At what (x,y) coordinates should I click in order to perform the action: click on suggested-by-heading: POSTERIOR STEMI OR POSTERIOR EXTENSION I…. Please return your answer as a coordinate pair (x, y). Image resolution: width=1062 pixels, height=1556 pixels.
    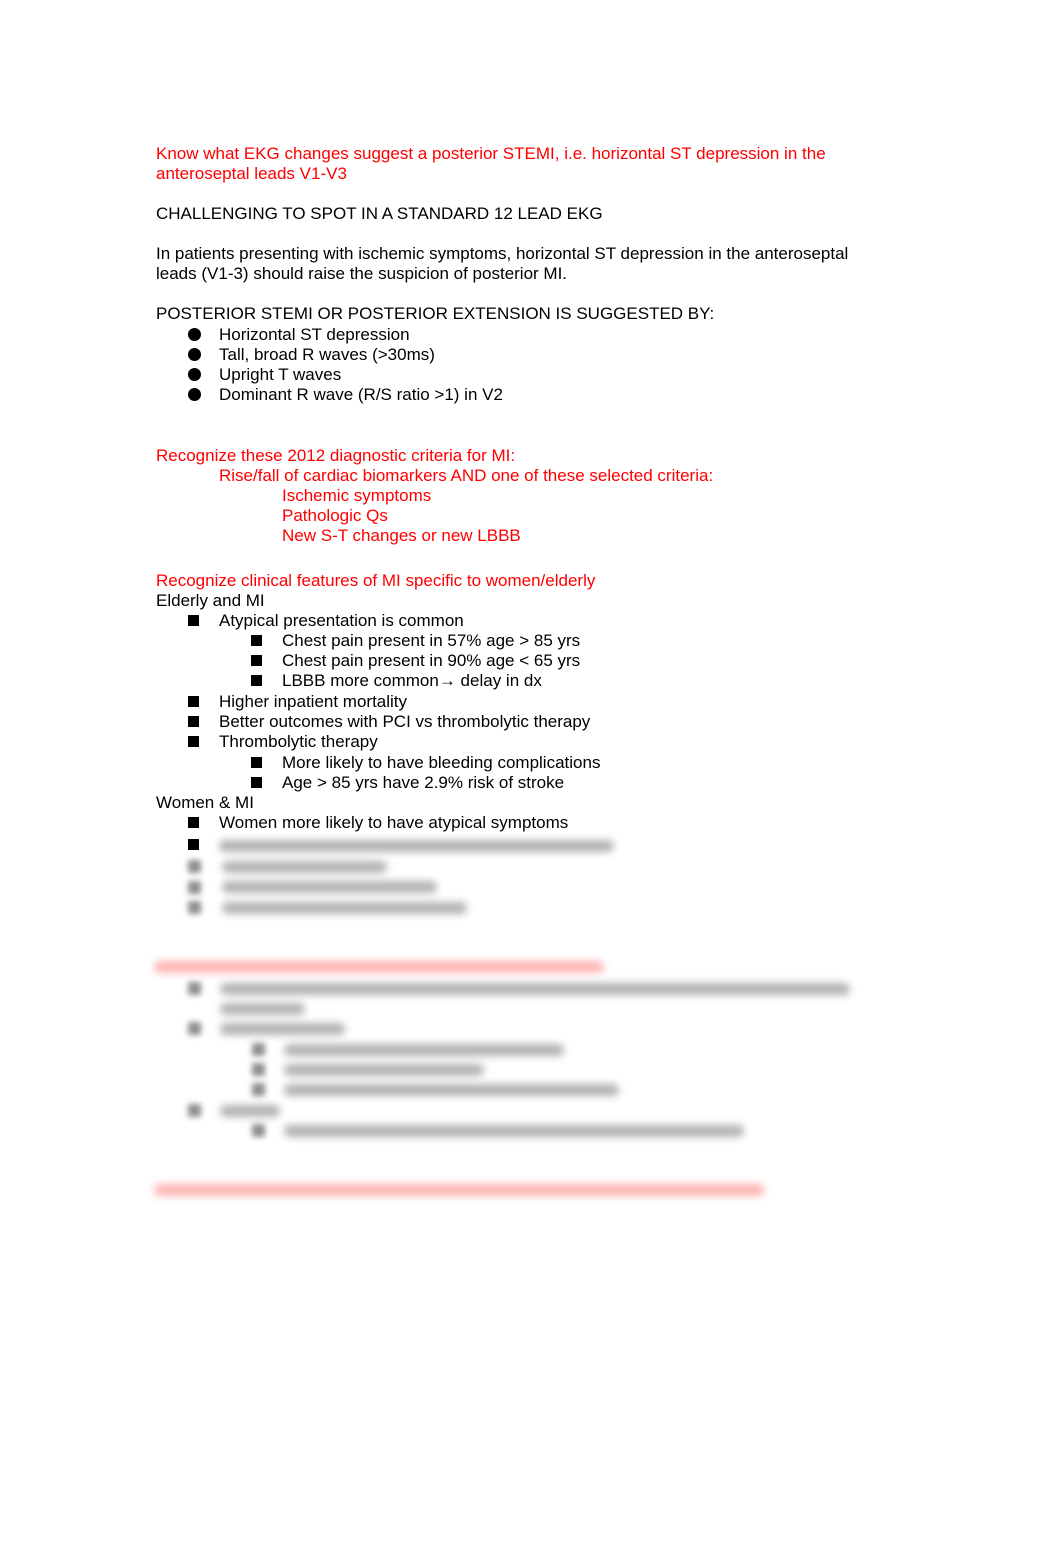
    Looking at the image, I should click on (435, 313).